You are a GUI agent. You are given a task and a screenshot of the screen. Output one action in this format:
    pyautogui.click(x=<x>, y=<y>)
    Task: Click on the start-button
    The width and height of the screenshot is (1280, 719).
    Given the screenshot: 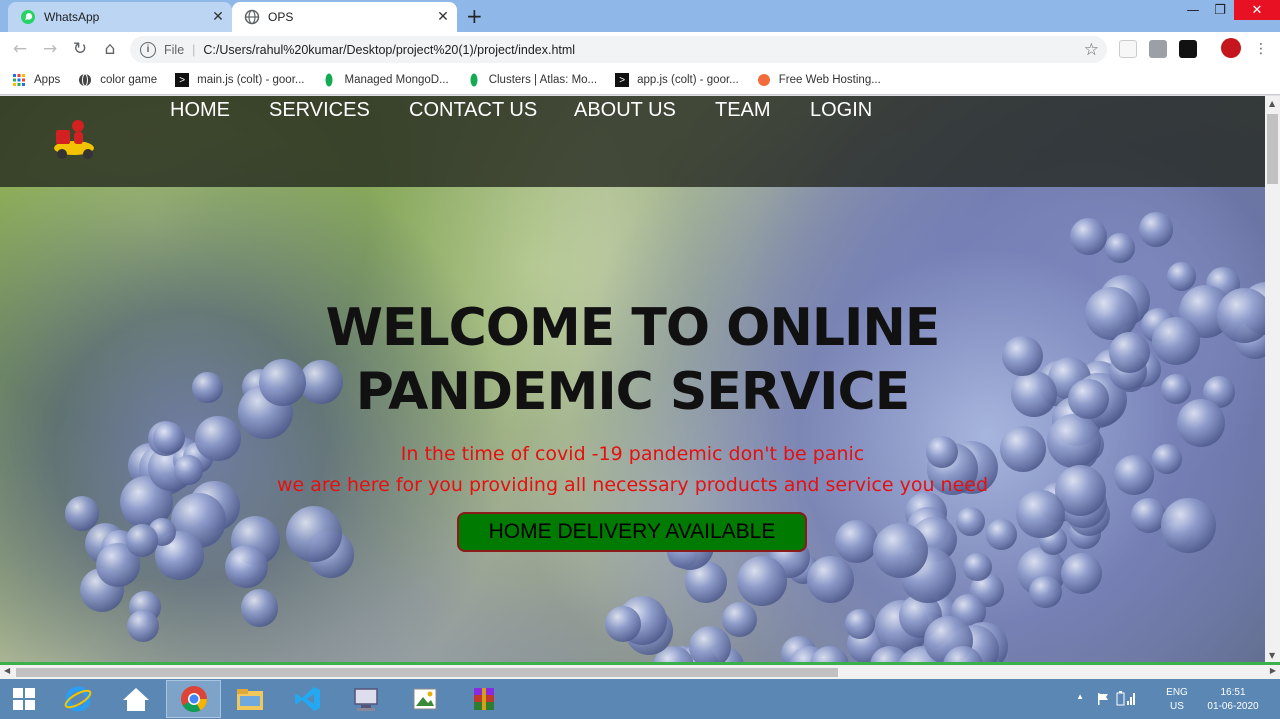 What is the action you would take?
    pyautogui.click(x=24, y=699)
    